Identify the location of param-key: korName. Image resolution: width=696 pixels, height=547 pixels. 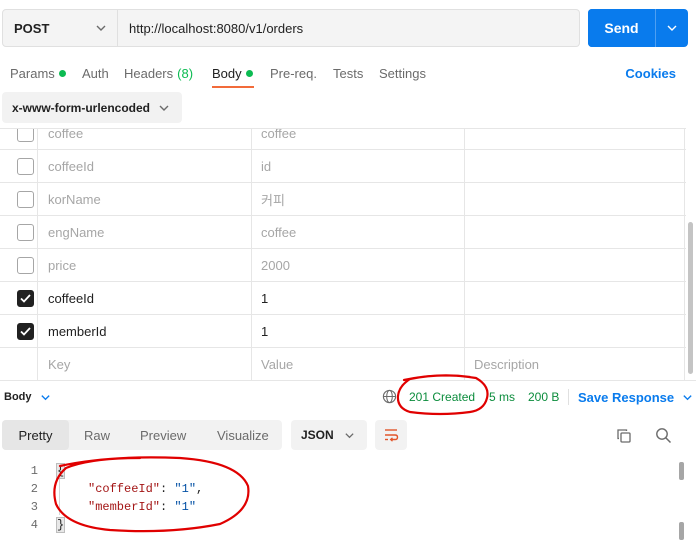
(145, 199).